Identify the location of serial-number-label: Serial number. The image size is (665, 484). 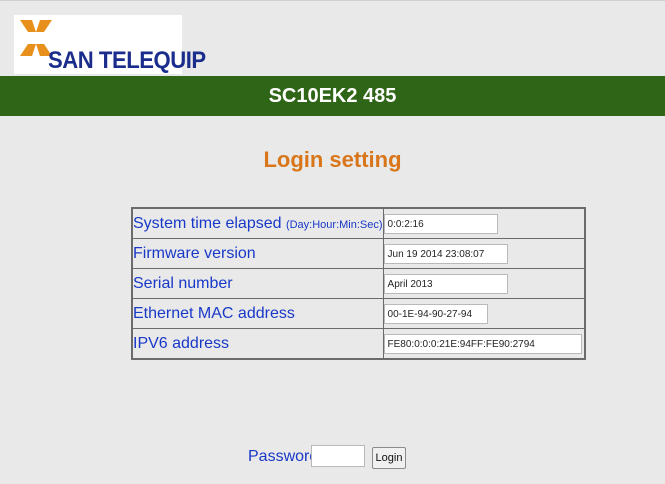
(257, 283).